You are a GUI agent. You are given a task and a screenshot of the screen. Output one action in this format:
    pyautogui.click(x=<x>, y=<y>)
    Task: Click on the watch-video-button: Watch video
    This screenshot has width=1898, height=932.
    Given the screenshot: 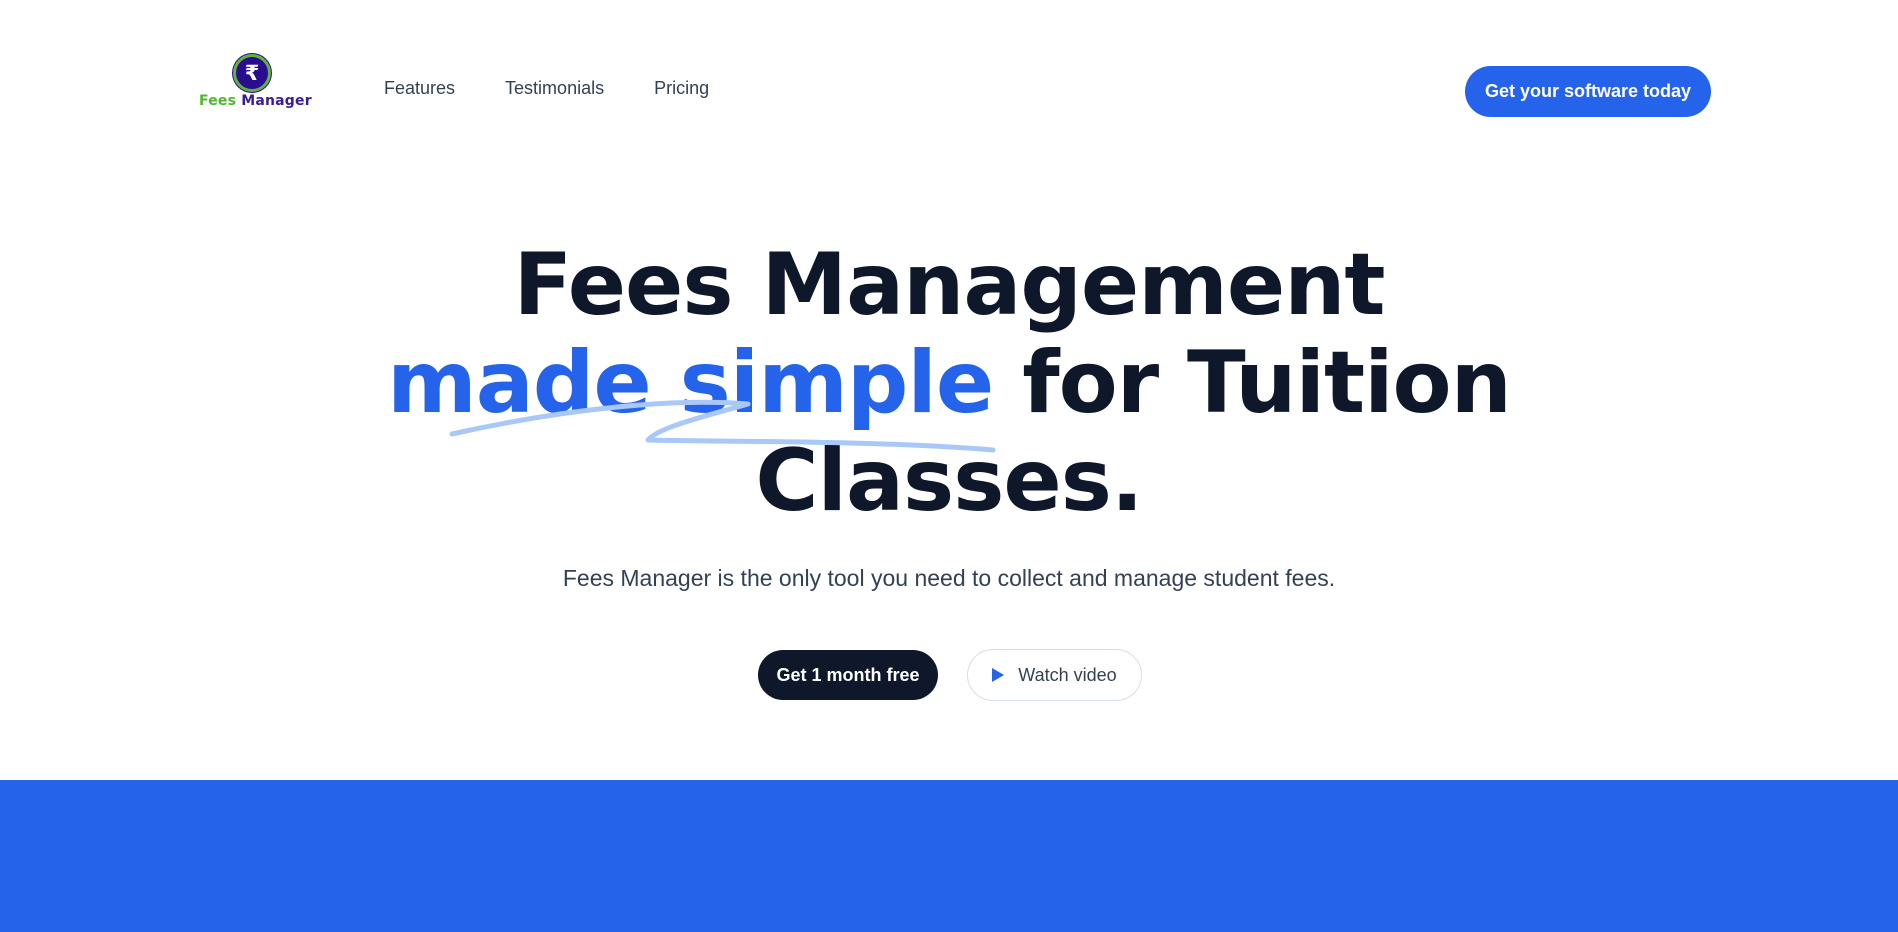 What is the action you would take?
    pyautogui.click(x=1054, y=675)
    